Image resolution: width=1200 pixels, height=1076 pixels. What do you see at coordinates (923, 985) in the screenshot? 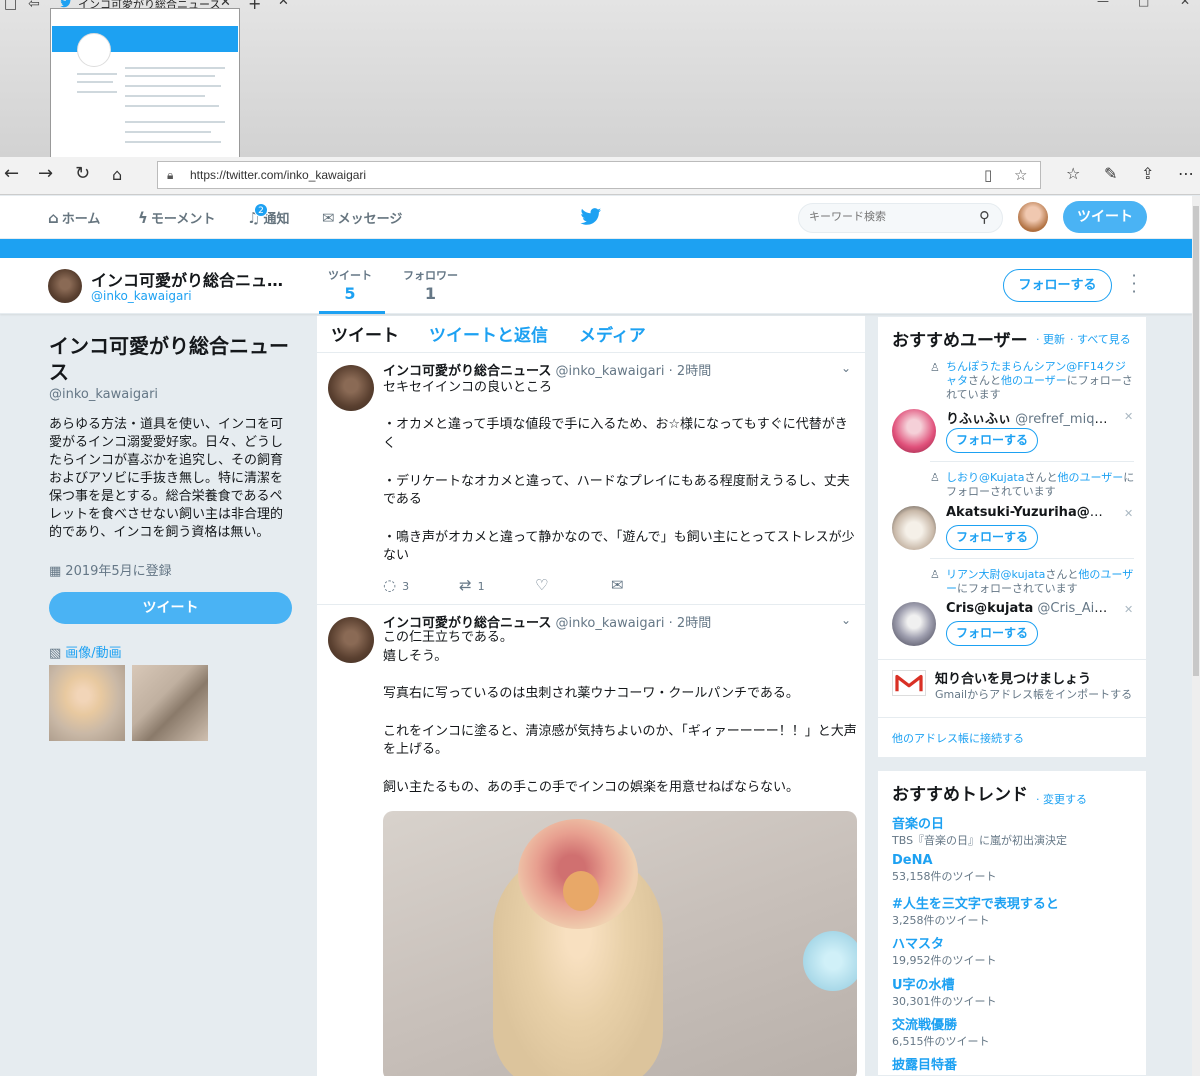
I see `trend-name: U字の水槽` at bounding box center [923, 985].